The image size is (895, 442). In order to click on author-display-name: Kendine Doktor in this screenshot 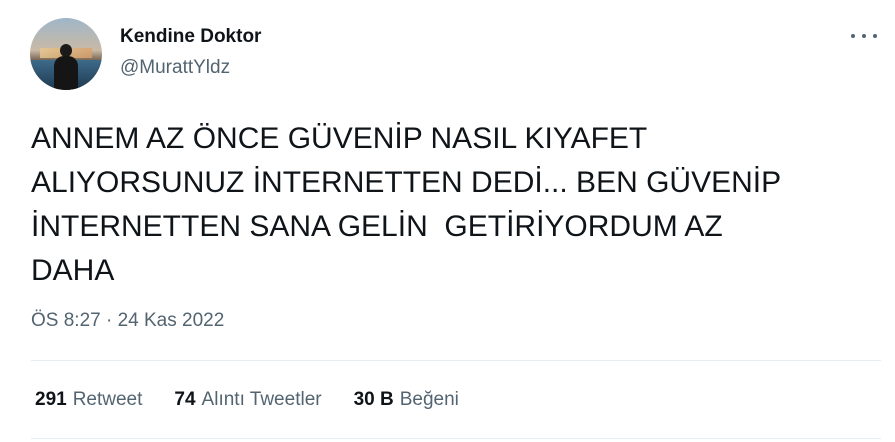, I will do `click(190, 37)`.